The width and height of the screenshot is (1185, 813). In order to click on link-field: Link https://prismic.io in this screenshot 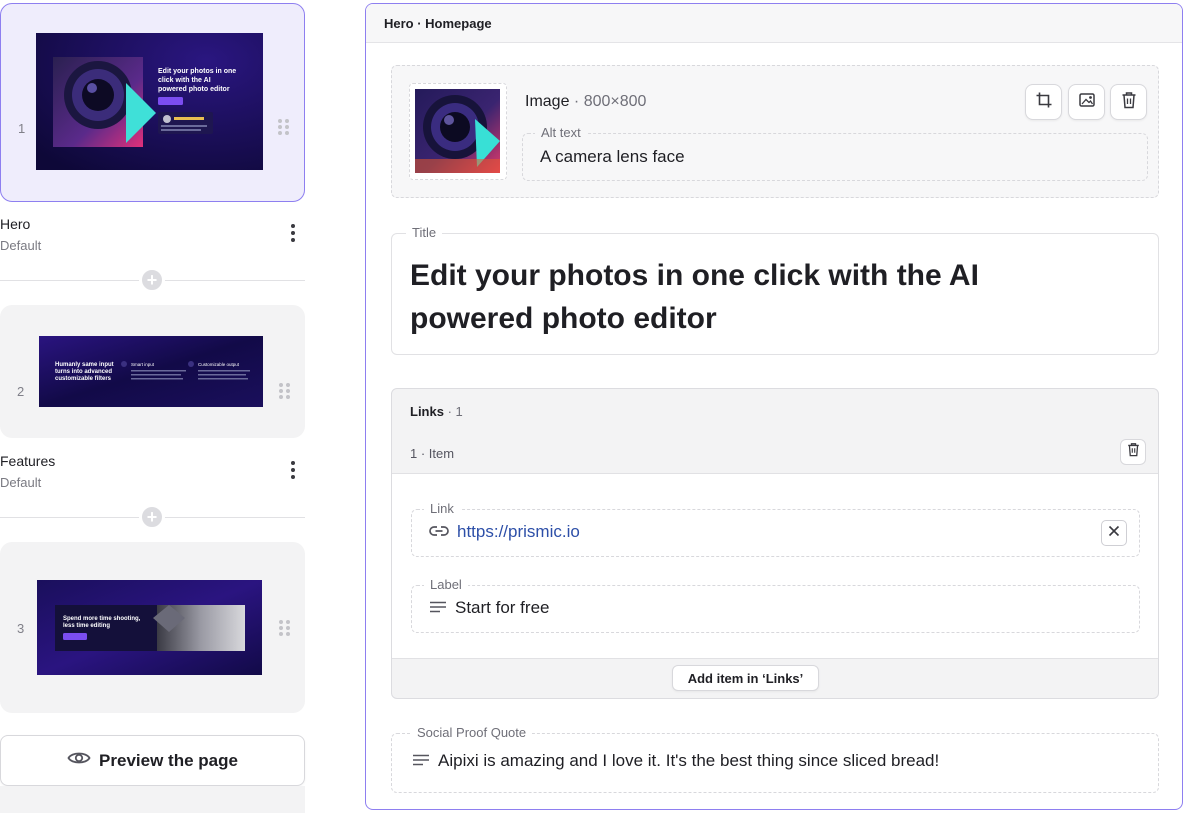, I will do `click(775, 529)`.